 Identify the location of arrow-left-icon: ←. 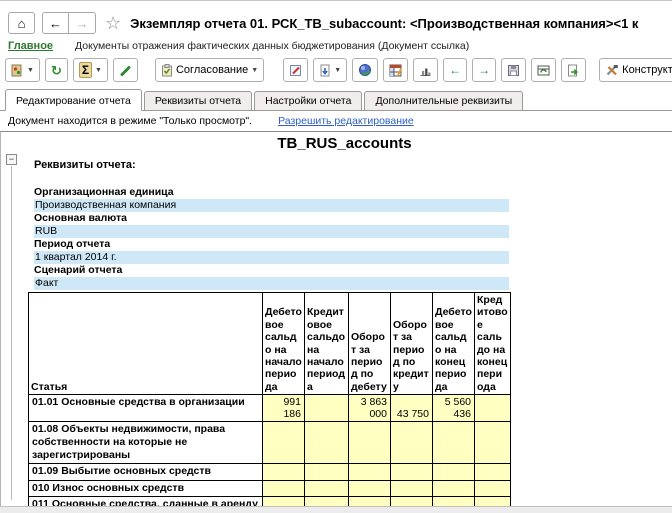
(455, 70).